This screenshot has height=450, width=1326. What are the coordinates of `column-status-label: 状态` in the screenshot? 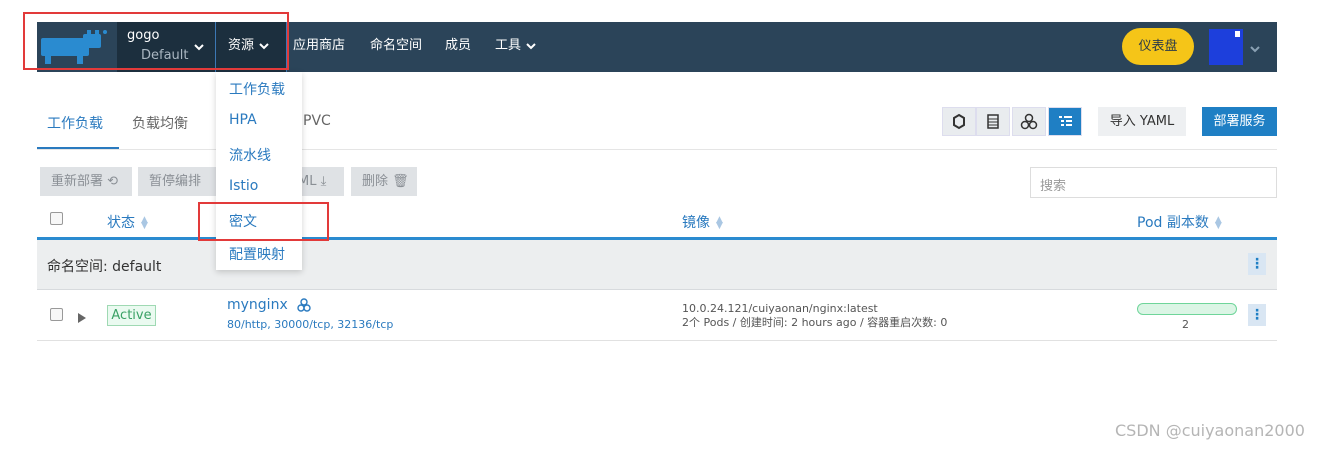 It's located at (121, 223).